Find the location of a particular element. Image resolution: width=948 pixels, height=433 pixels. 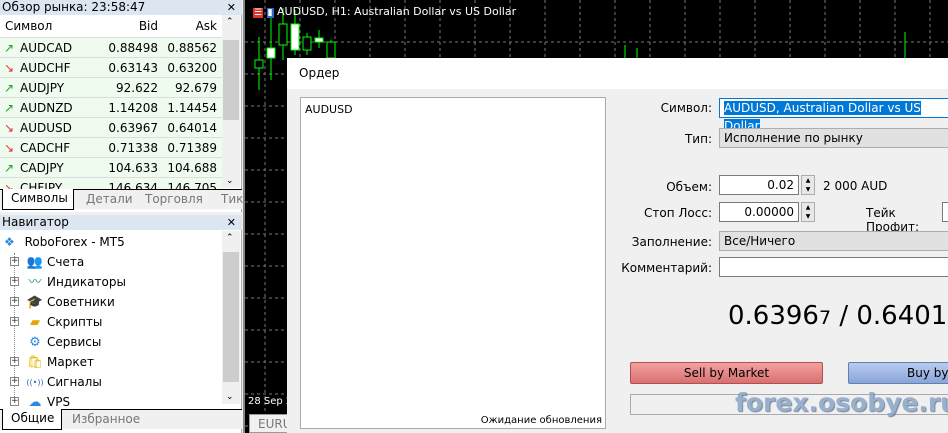

price-display: 0.63967 / 0.64014 is located at coordinates (838, 316).